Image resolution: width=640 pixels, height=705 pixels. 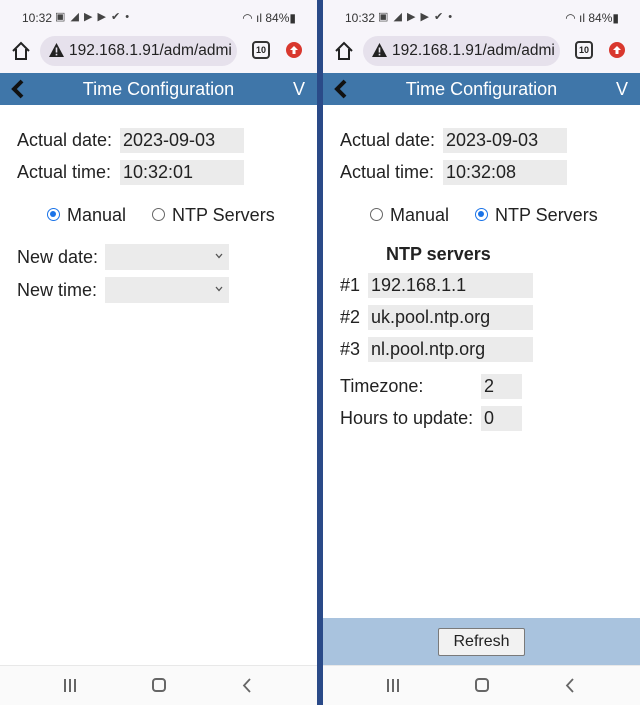 I want to click on refresh-button: Refresh, so click(x=481, y=642).